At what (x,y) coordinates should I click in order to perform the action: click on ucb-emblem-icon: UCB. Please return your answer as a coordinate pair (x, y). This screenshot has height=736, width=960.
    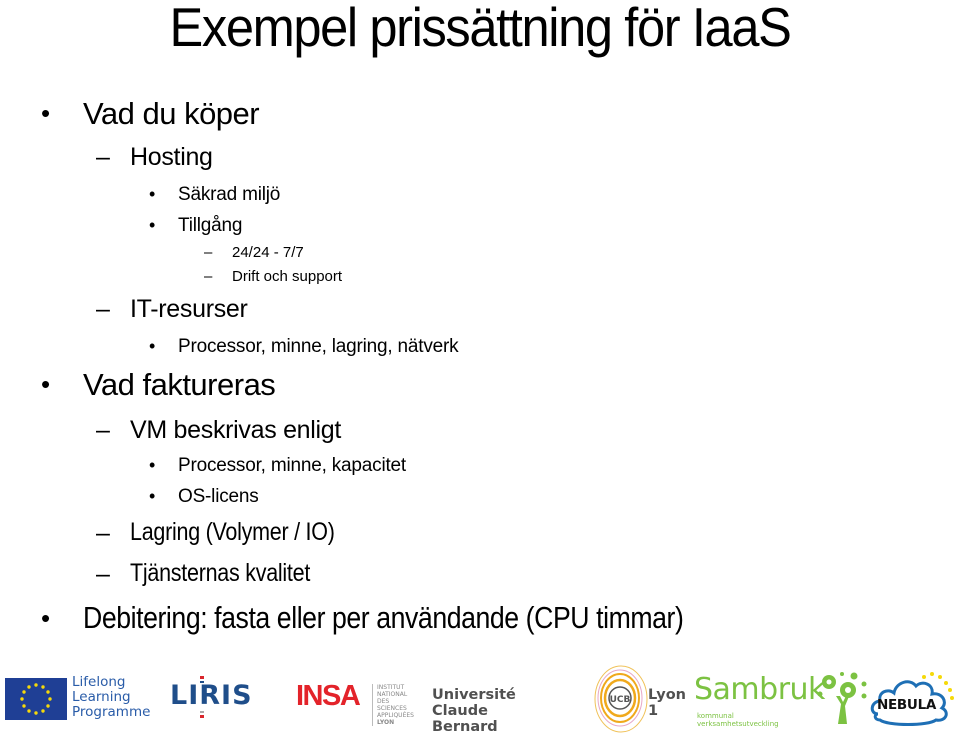
    Looking at the image, I should click on (621, 699).